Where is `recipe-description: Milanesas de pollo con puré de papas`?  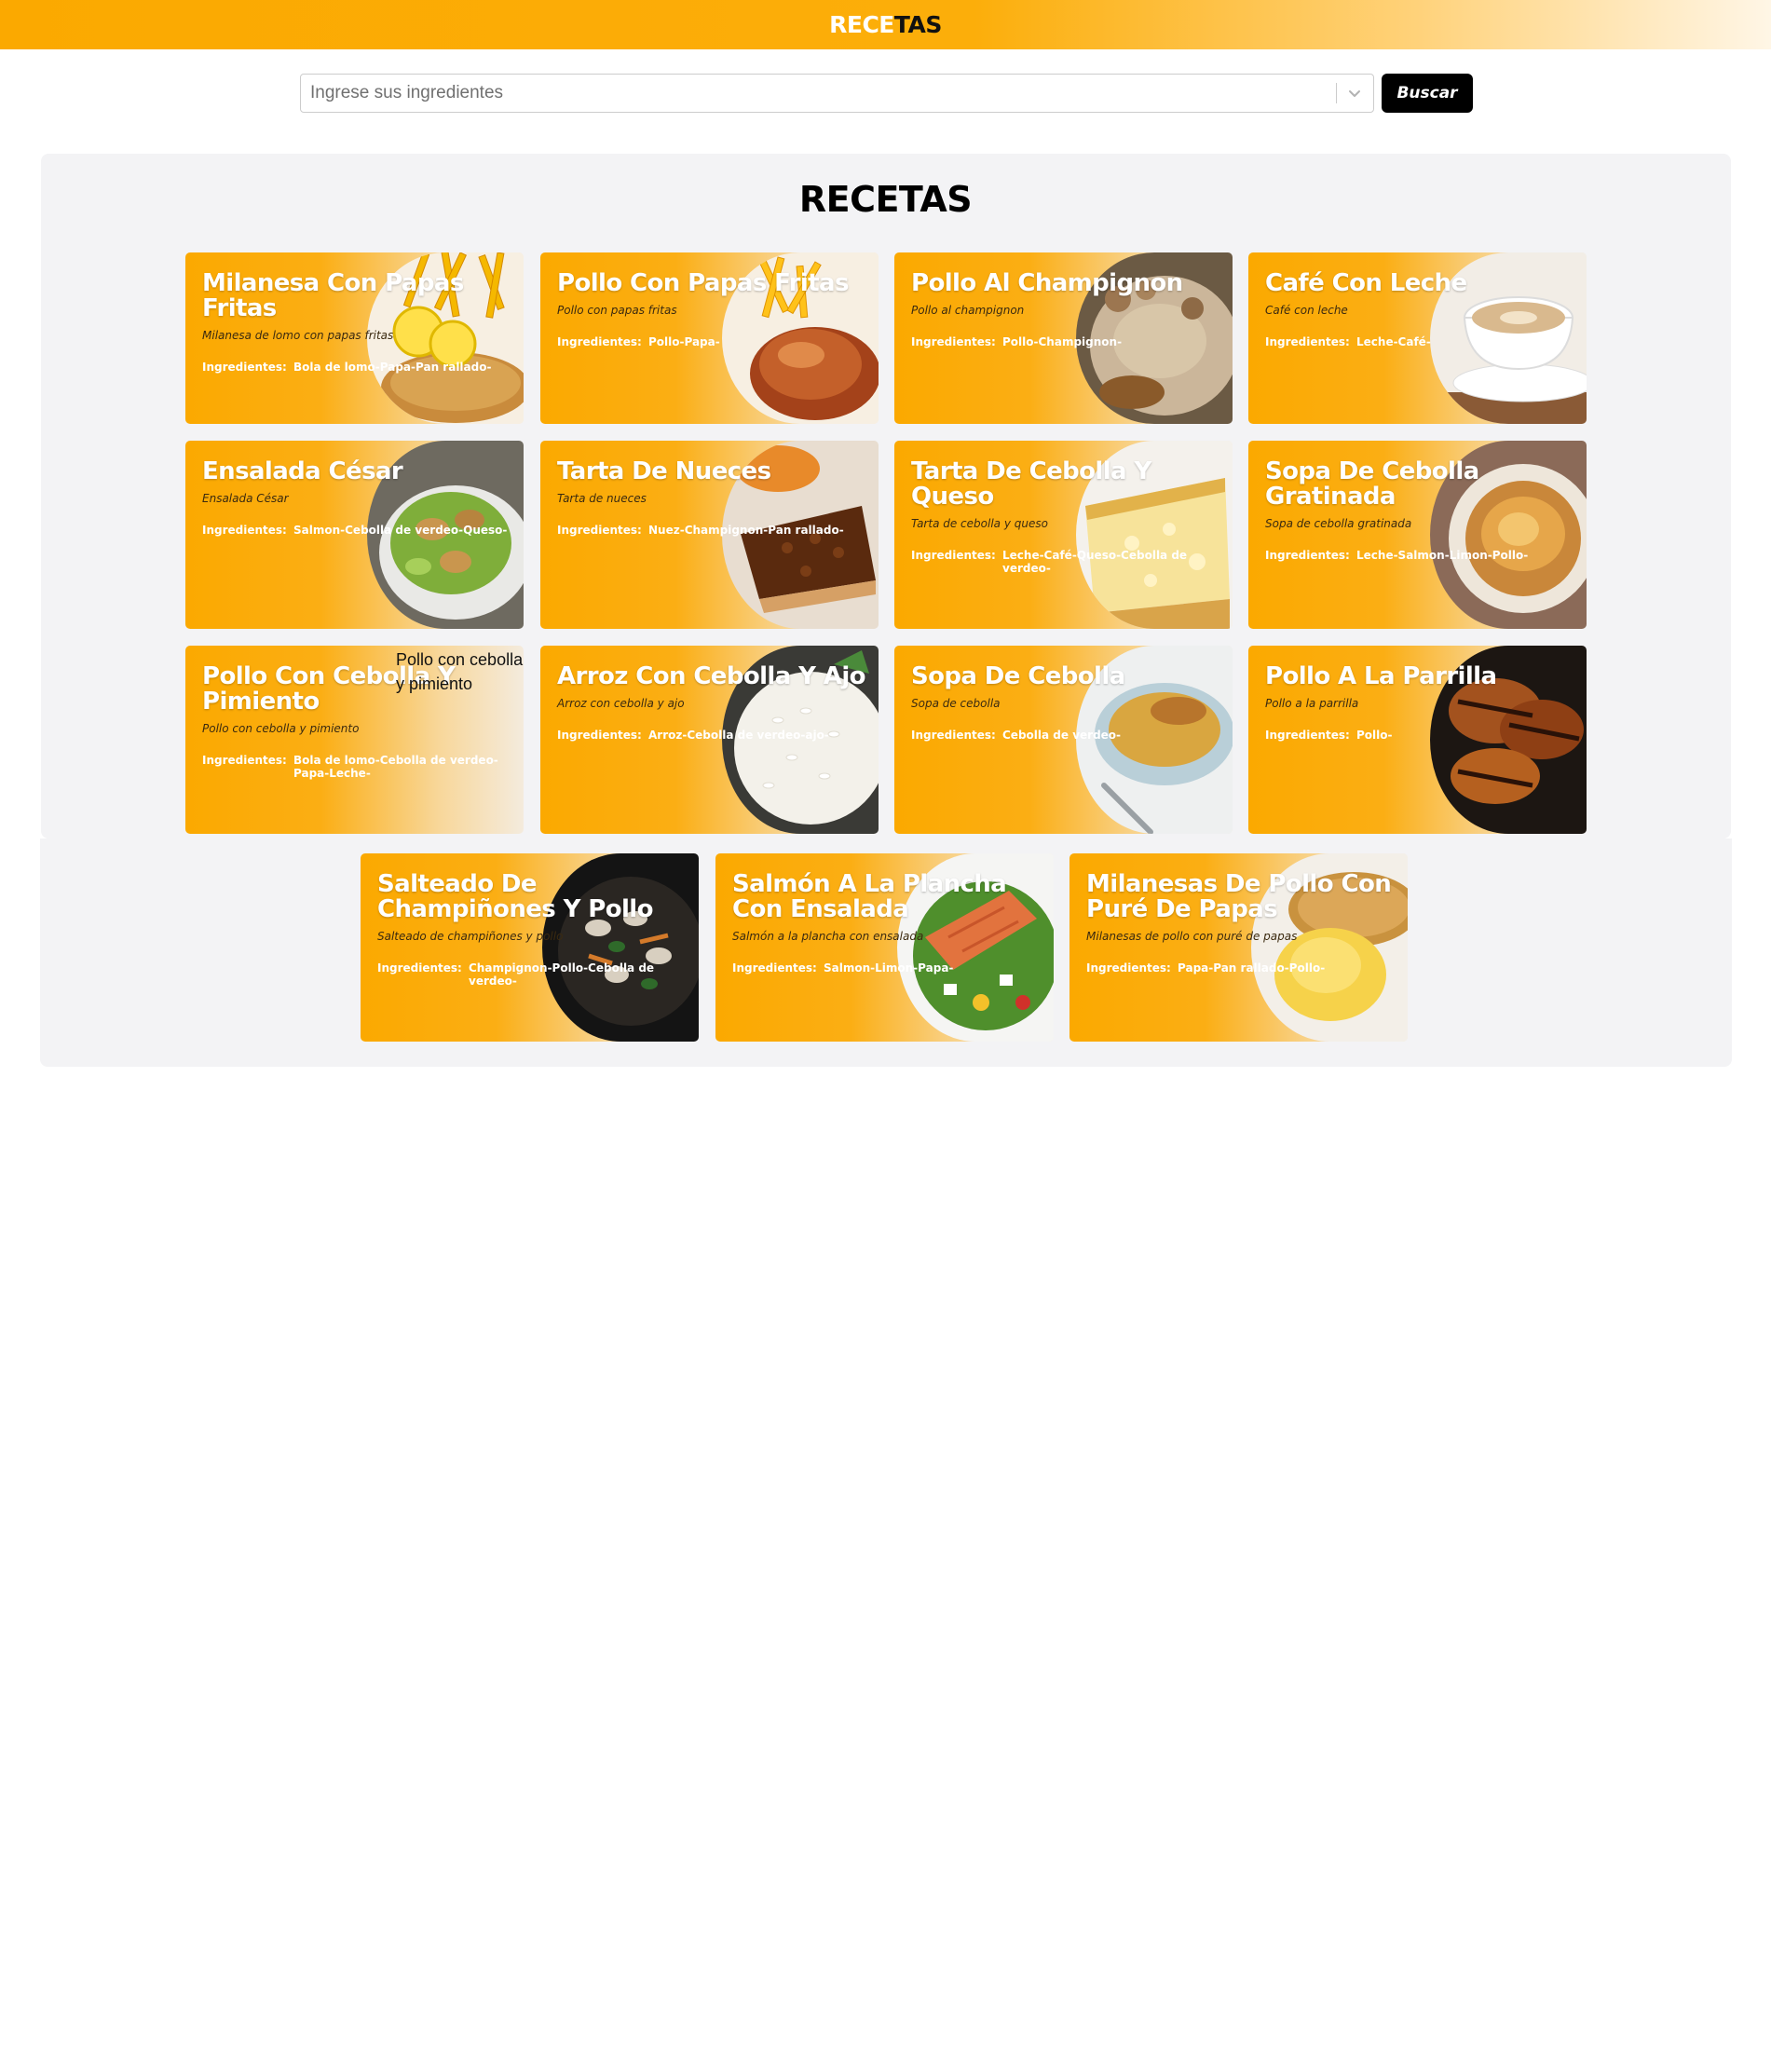 recipe-description: Milanesas de pollo con puré de papas is located at coordinates (1192, 936).